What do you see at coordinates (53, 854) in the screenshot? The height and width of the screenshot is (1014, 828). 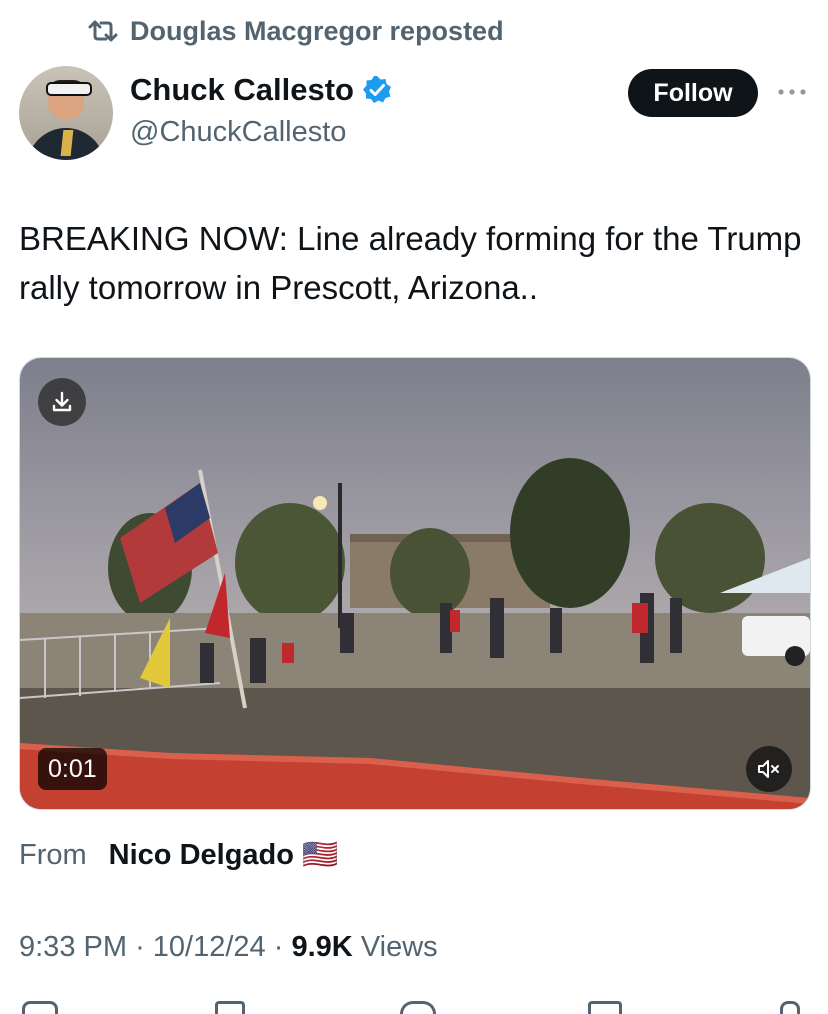 I see `from-label: From` at bounding box center [53, 854].